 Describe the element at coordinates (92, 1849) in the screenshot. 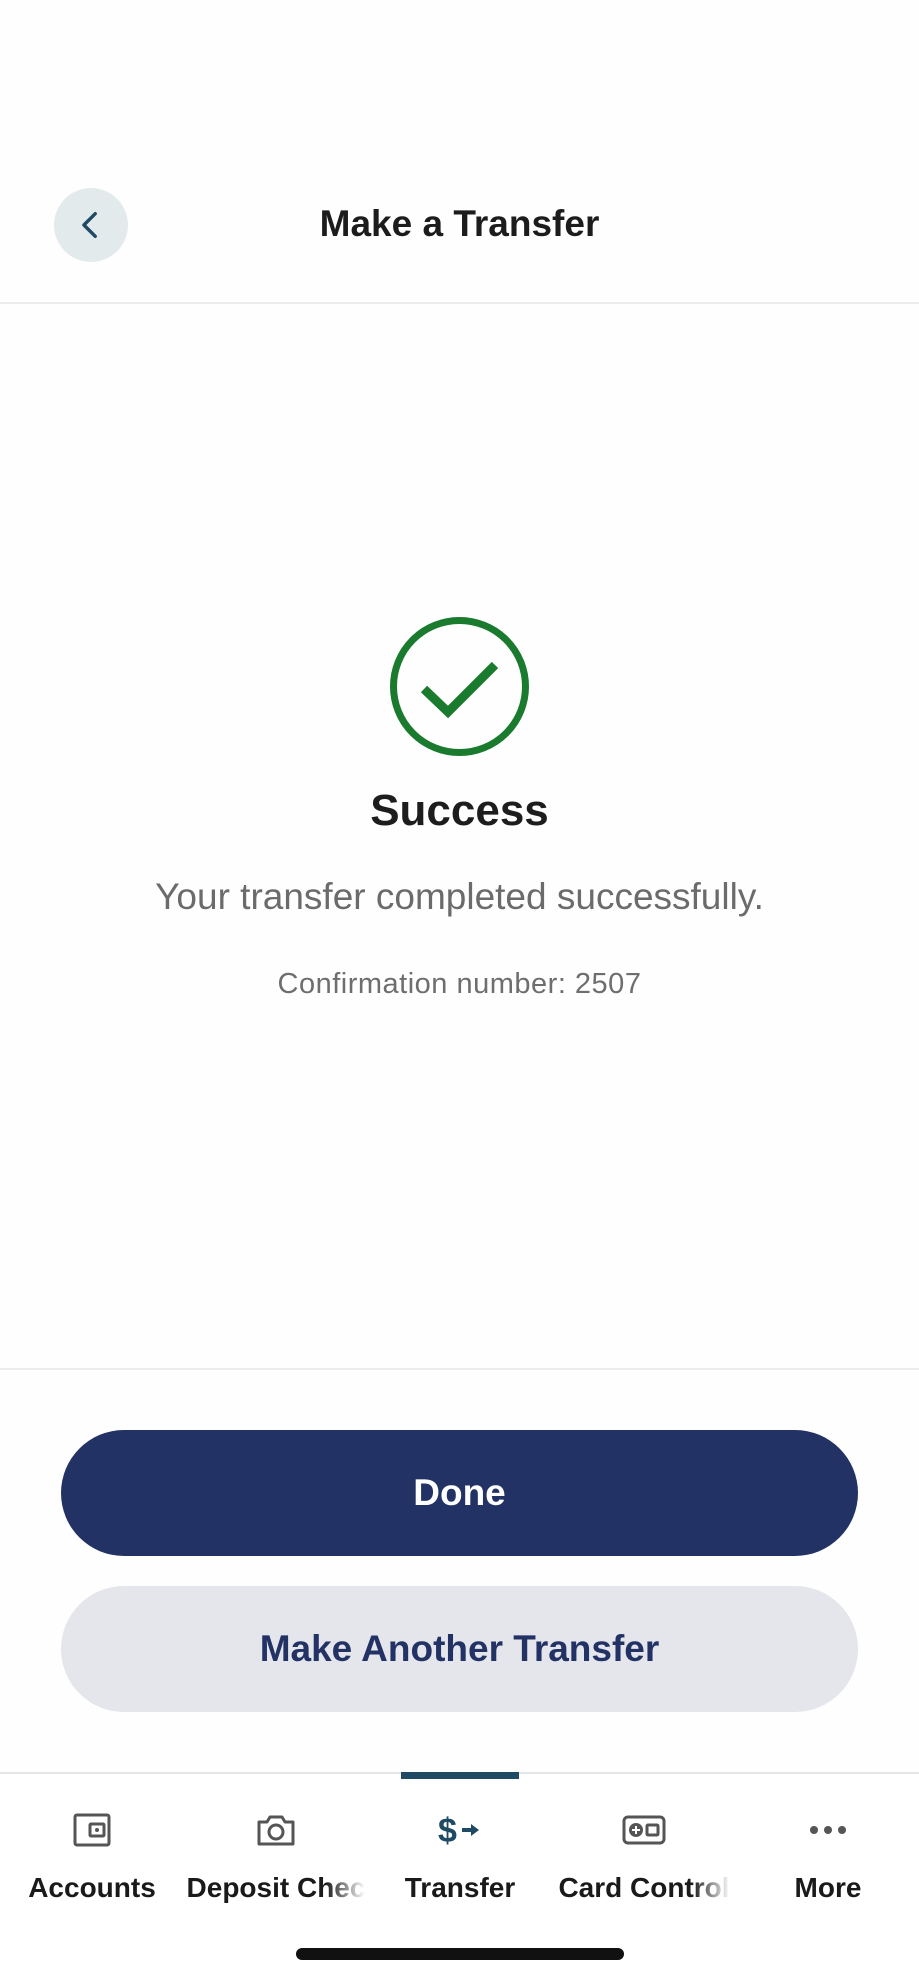

I see `nav-item-accounts: Accounts` at that location.